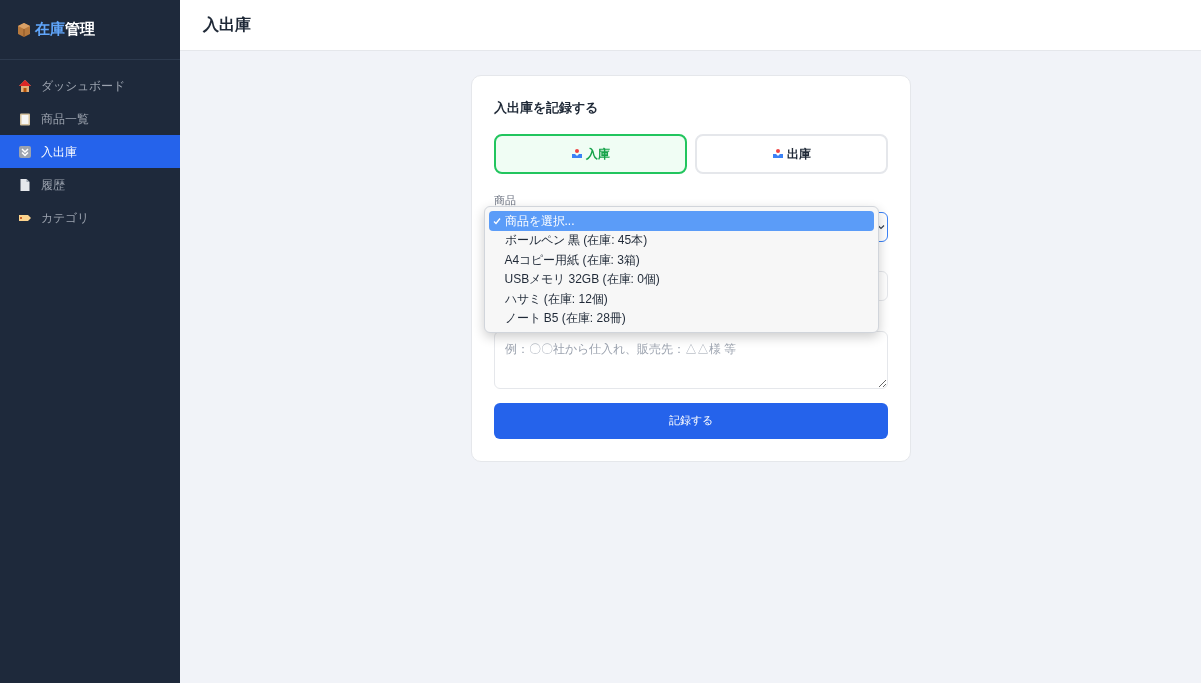 Image resolution: width=1201 pixels, height=683 pixels. Describe the element at coordinates (681, 240) in the screenshot. I see `dropdown-option: ボールペン 黒 (在庫: 45本)` at that location.